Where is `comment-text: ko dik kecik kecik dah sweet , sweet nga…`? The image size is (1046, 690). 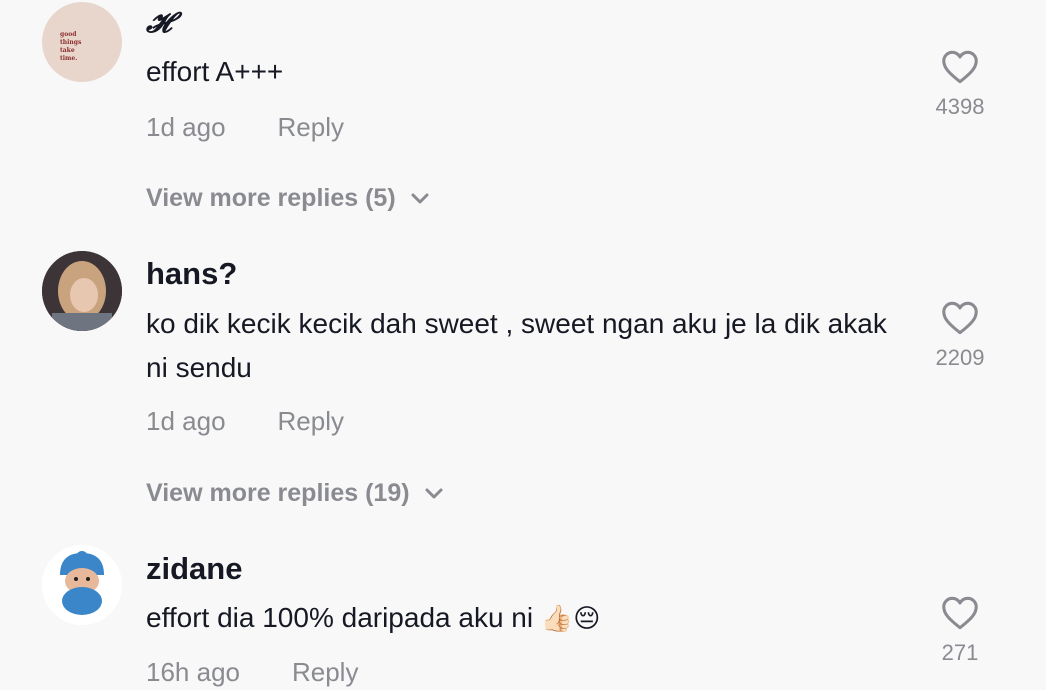
comment-text: ko dik kecik kecik dah sweet , sweet nga… is located at coordinates (516, 345).